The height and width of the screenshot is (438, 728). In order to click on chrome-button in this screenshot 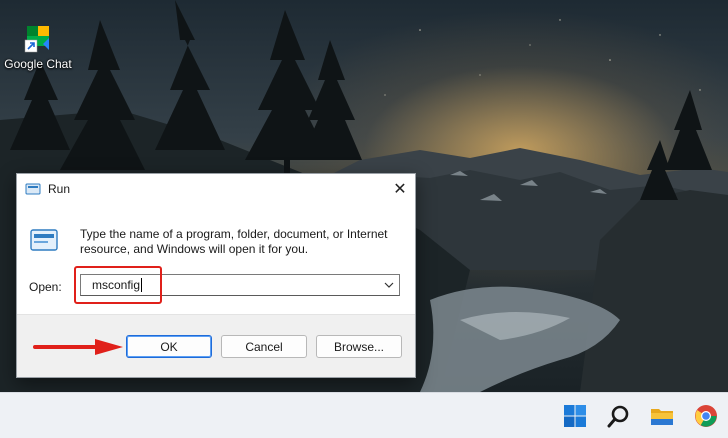, I will do `click(706, 416)`.